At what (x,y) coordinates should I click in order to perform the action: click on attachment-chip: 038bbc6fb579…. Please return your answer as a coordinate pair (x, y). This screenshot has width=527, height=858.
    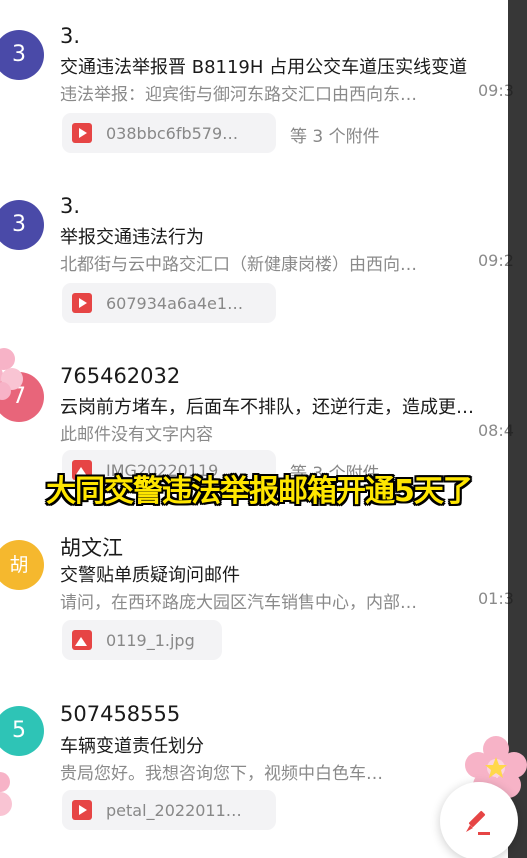
    Looking at the image, I should click on (169, 133).